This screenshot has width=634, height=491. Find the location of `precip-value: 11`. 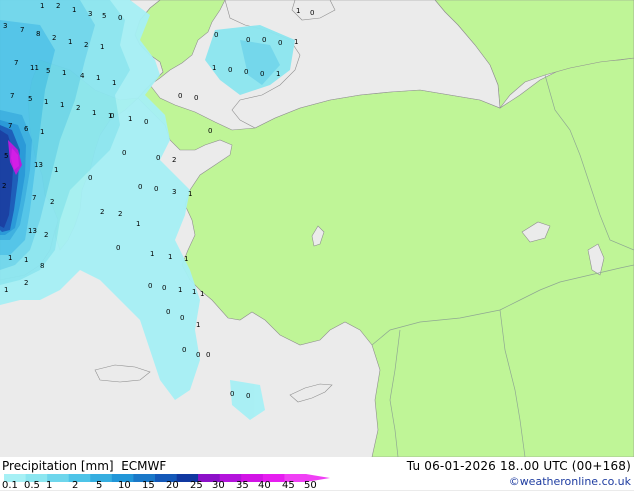

precip-value: 11 is located at coordinates (34, 68).